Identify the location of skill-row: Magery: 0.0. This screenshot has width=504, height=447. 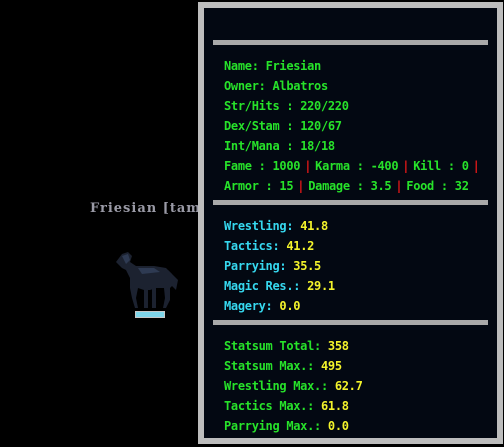
(356, 306).